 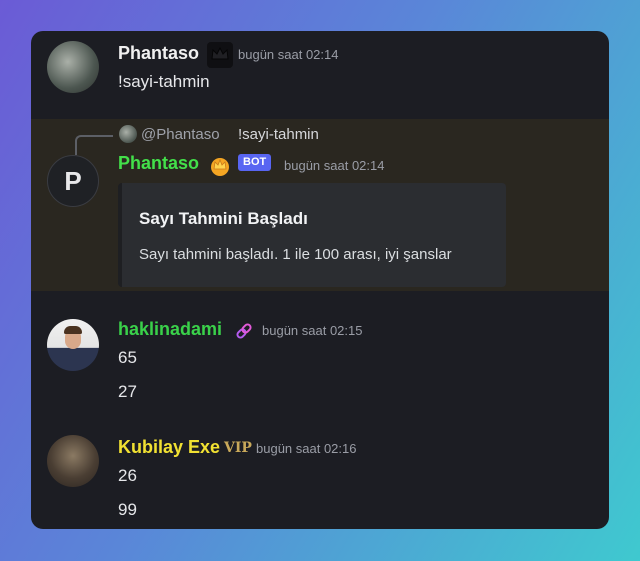 I want to click on avatar-hair, so click(x=73, y=330).